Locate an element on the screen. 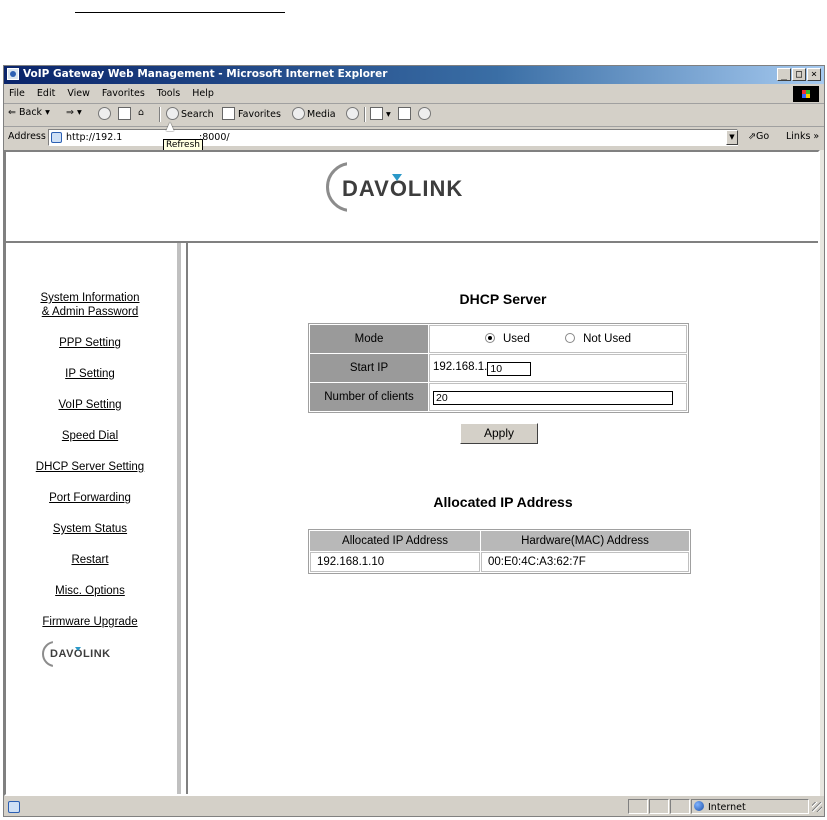 Image resolution: width=827 pixels, height=820 pixels. mode-not-used-radio is located at coordinates (570, 338).